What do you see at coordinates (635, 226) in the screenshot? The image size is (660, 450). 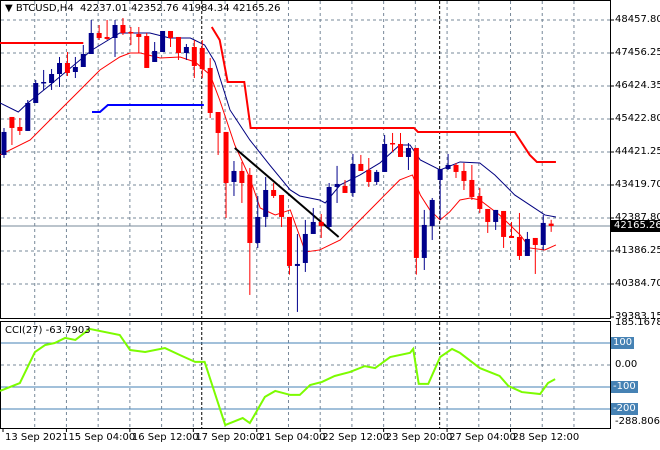 I see `current-price-badge: 42165.26` at bounding box center [635, 226].